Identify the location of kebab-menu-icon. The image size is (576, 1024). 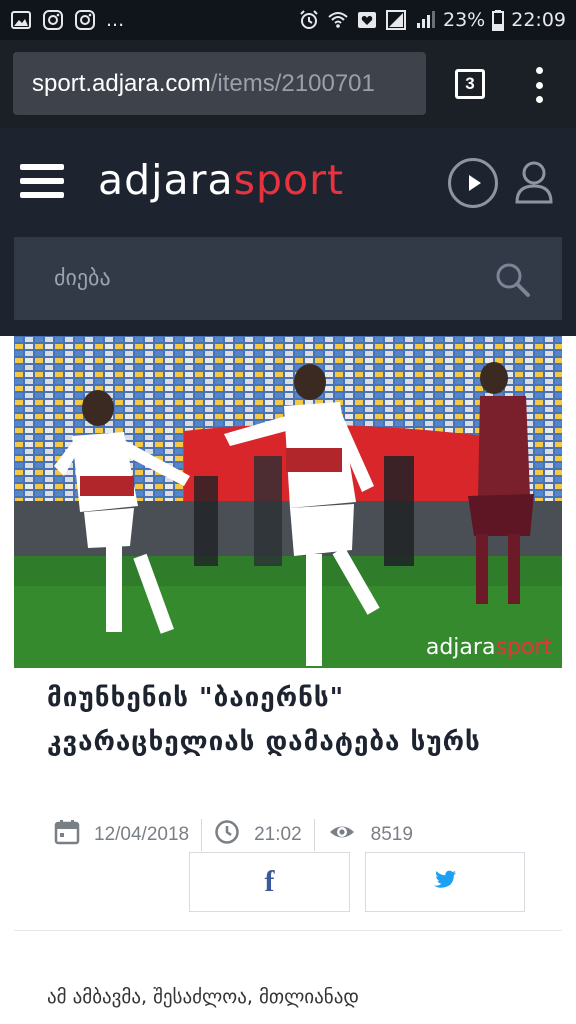
(539, 85).